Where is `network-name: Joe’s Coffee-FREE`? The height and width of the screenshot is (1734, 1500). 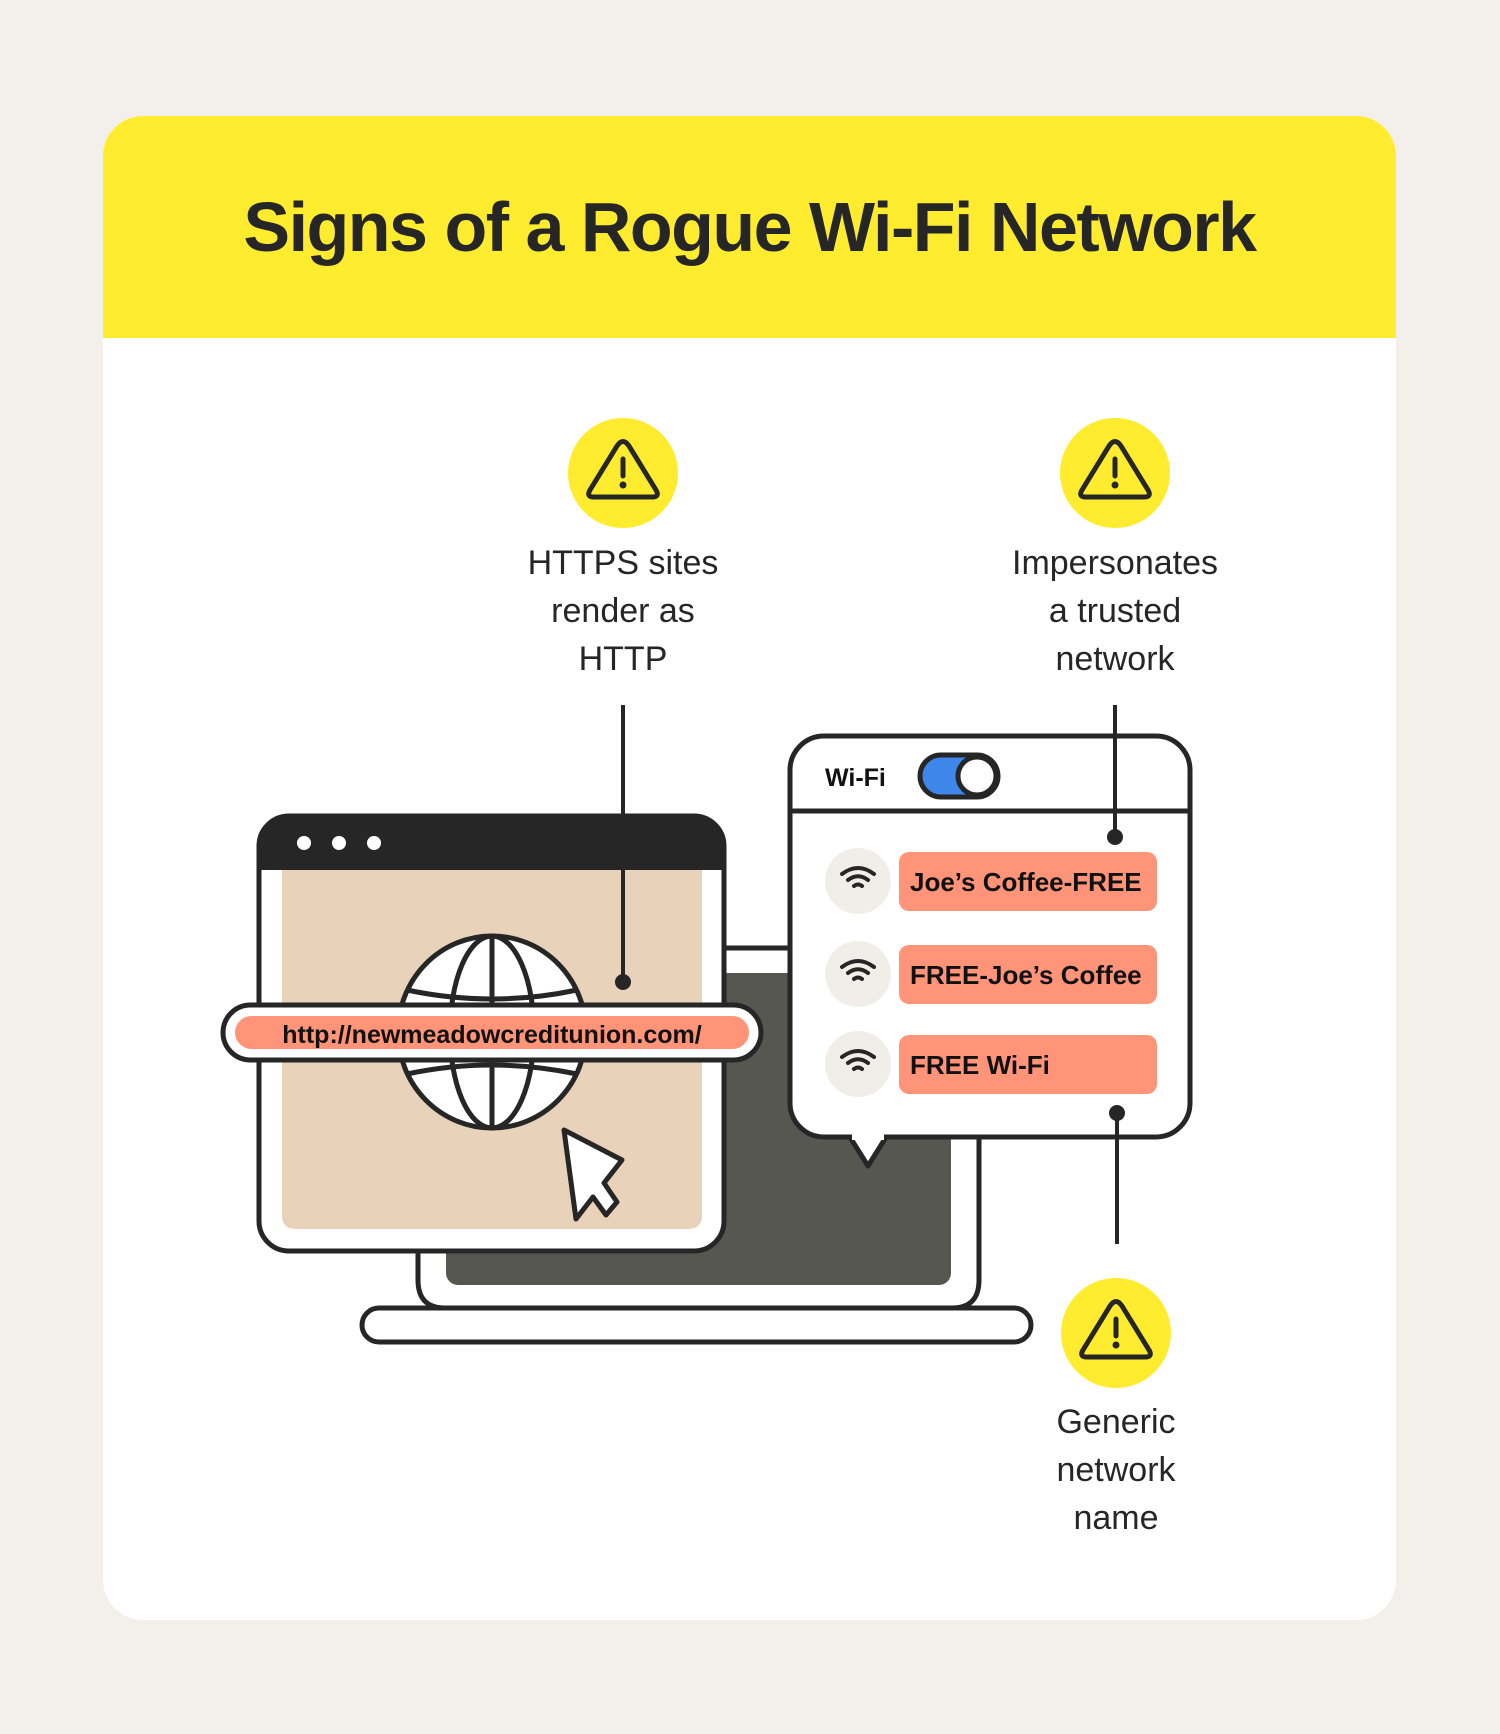 network-name: Joe’s Coffee-FREE is located at coordinates (1026, 882).